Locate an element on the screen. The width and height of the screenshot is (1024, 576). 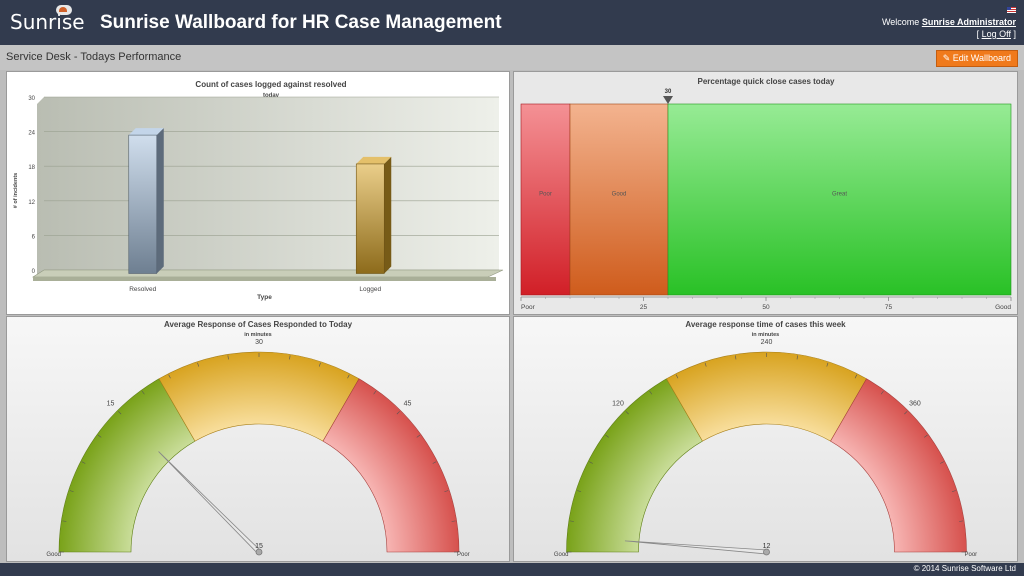
y-tick-label: 12 is located at coordinates (31, 203).